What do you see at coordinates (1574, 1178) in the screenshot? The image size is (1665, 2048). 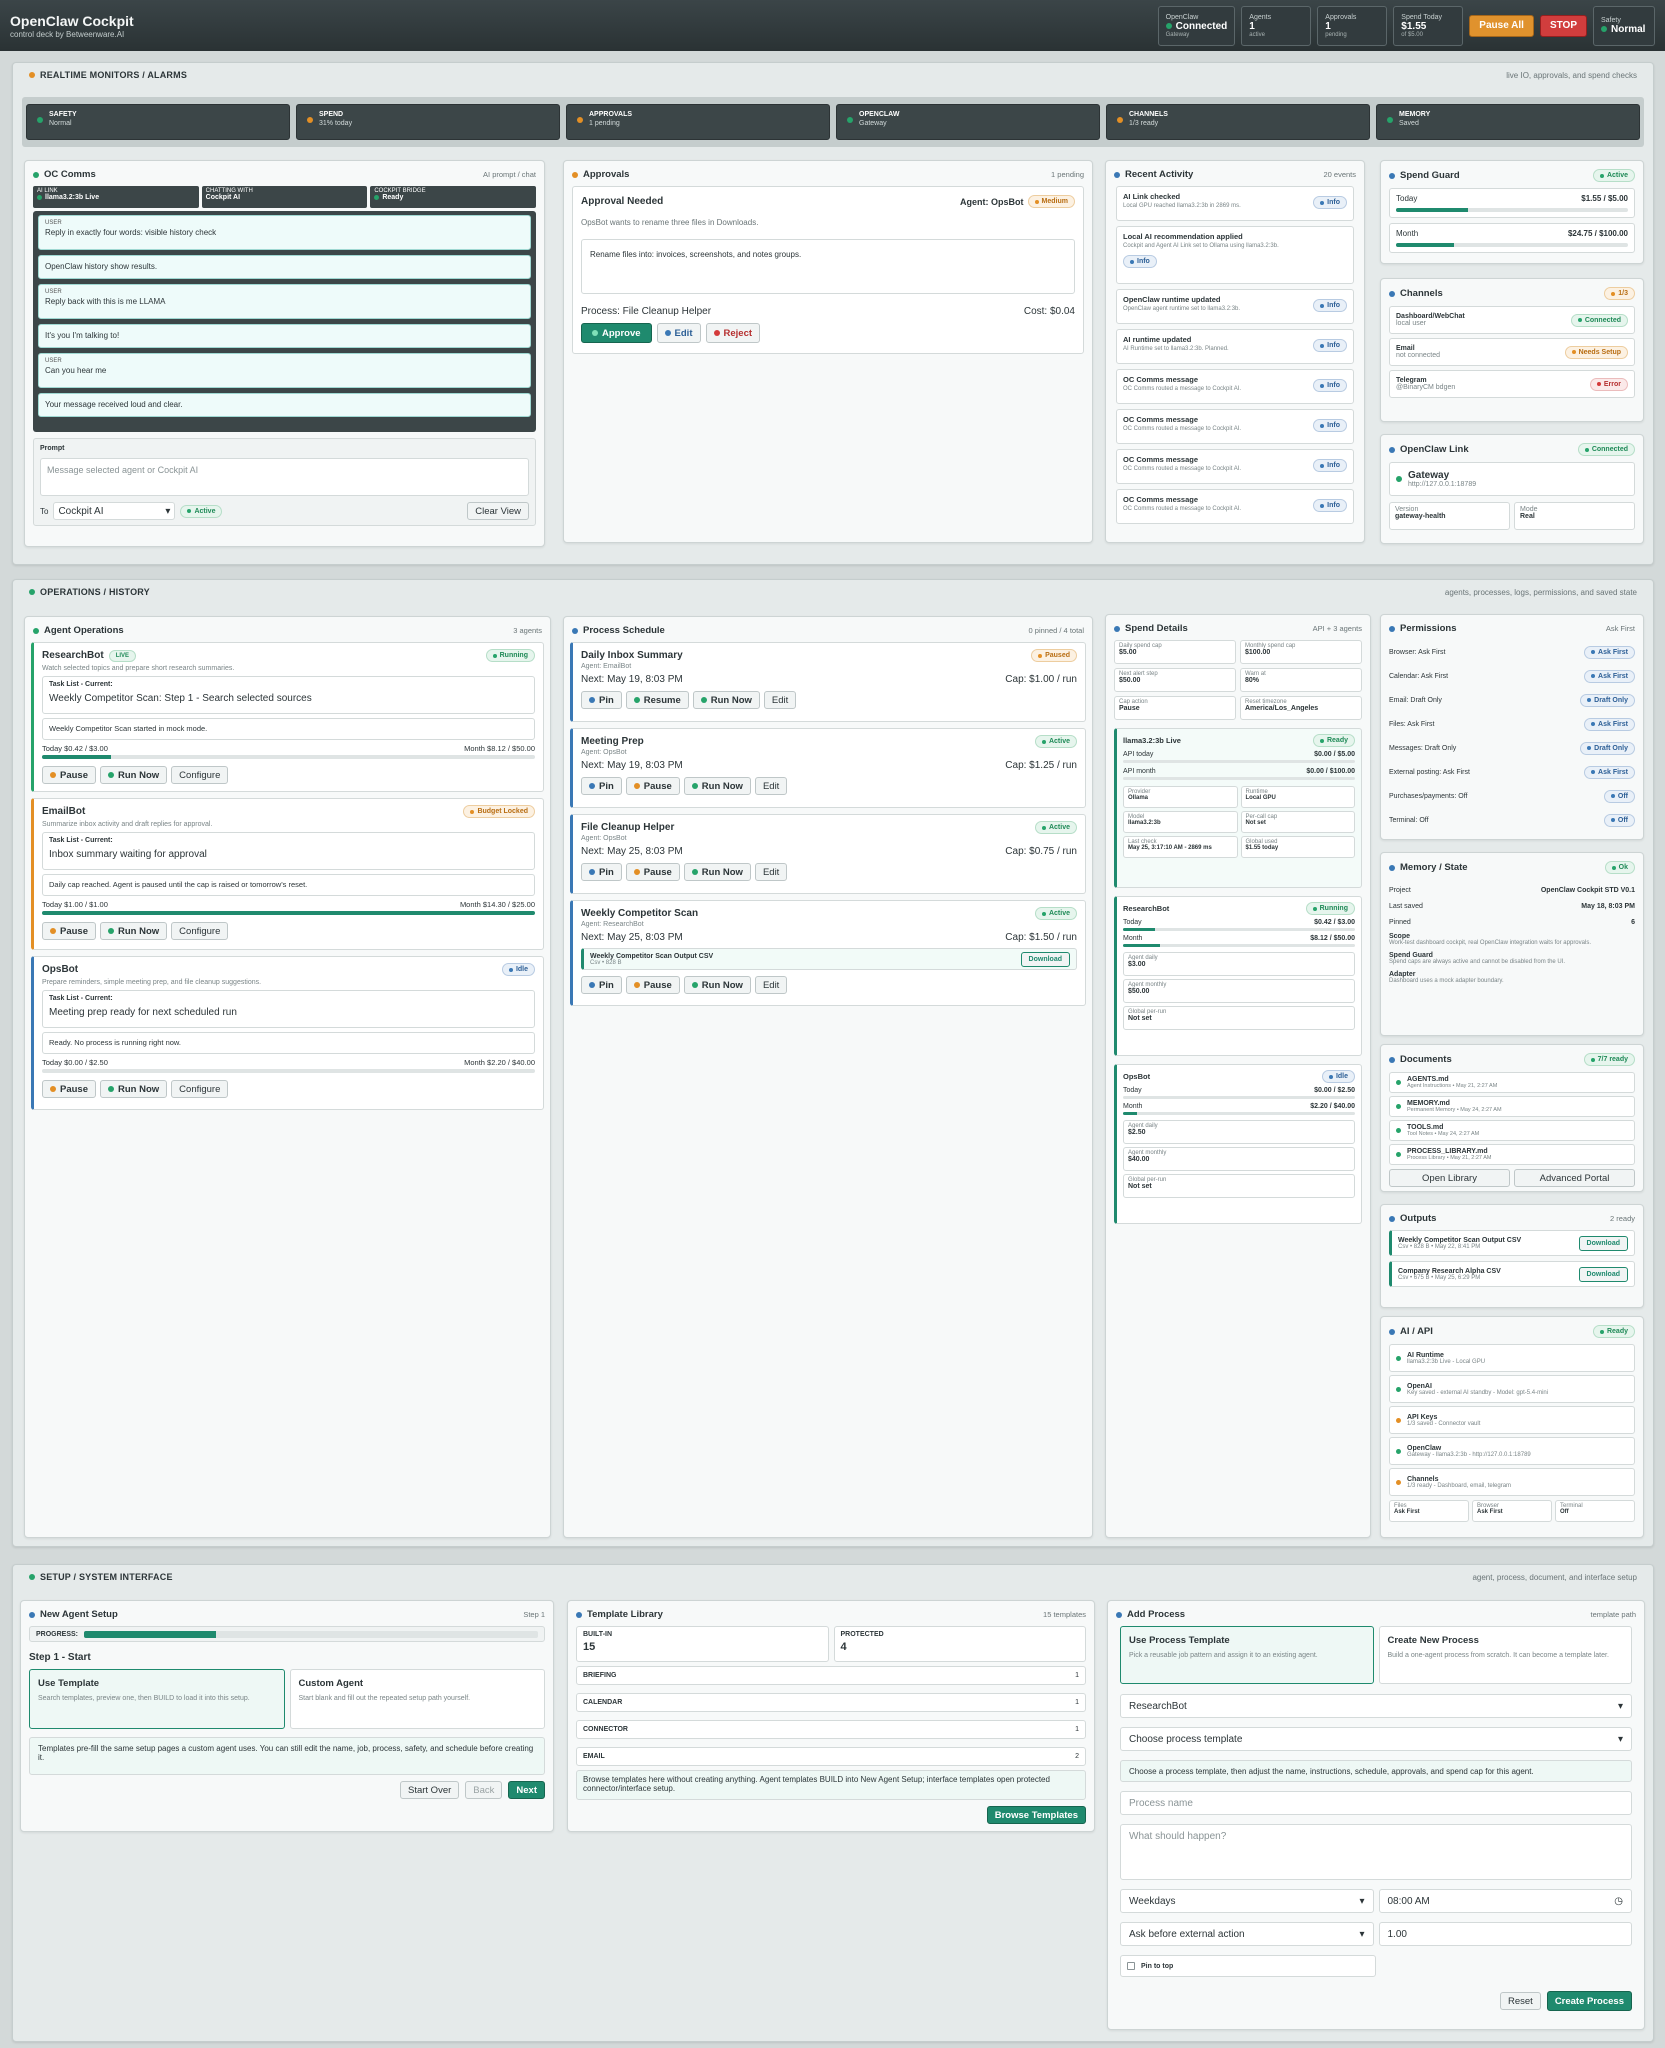 I see `advanced-portal-button: Advanced Portal` at bounding box center [1574, 1178].